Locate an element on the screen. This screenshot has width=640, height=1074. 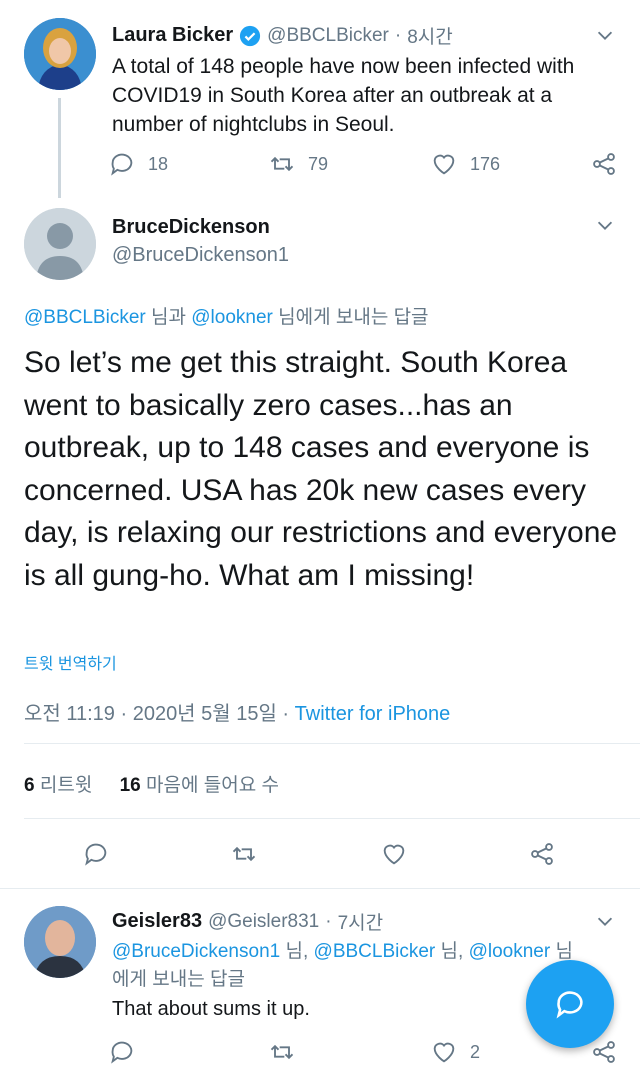
retweet-total: 6 is located at coordinates (29, 785).